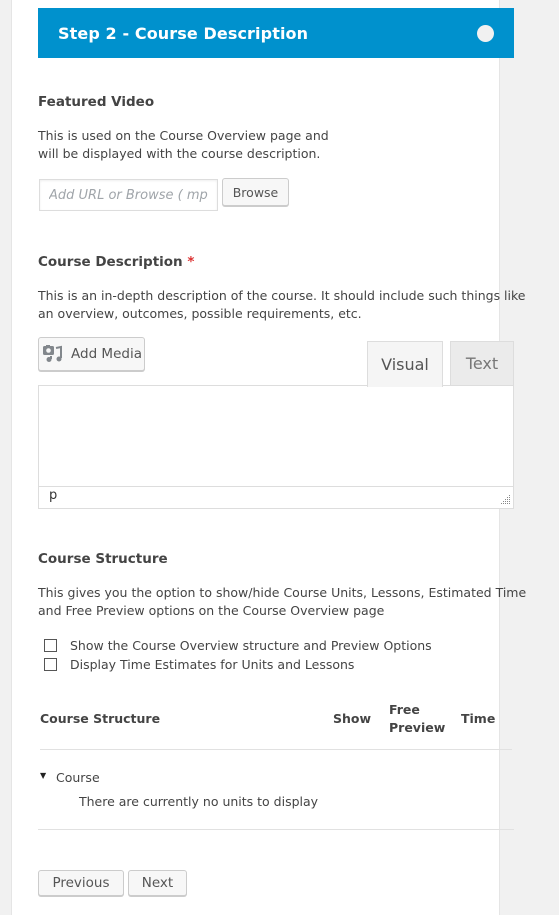 The width and height of the screenshot is (559, 915). Describe the element at coordinates (128, 195) in the screenshot. I see `featured-video-url-input` at that location.